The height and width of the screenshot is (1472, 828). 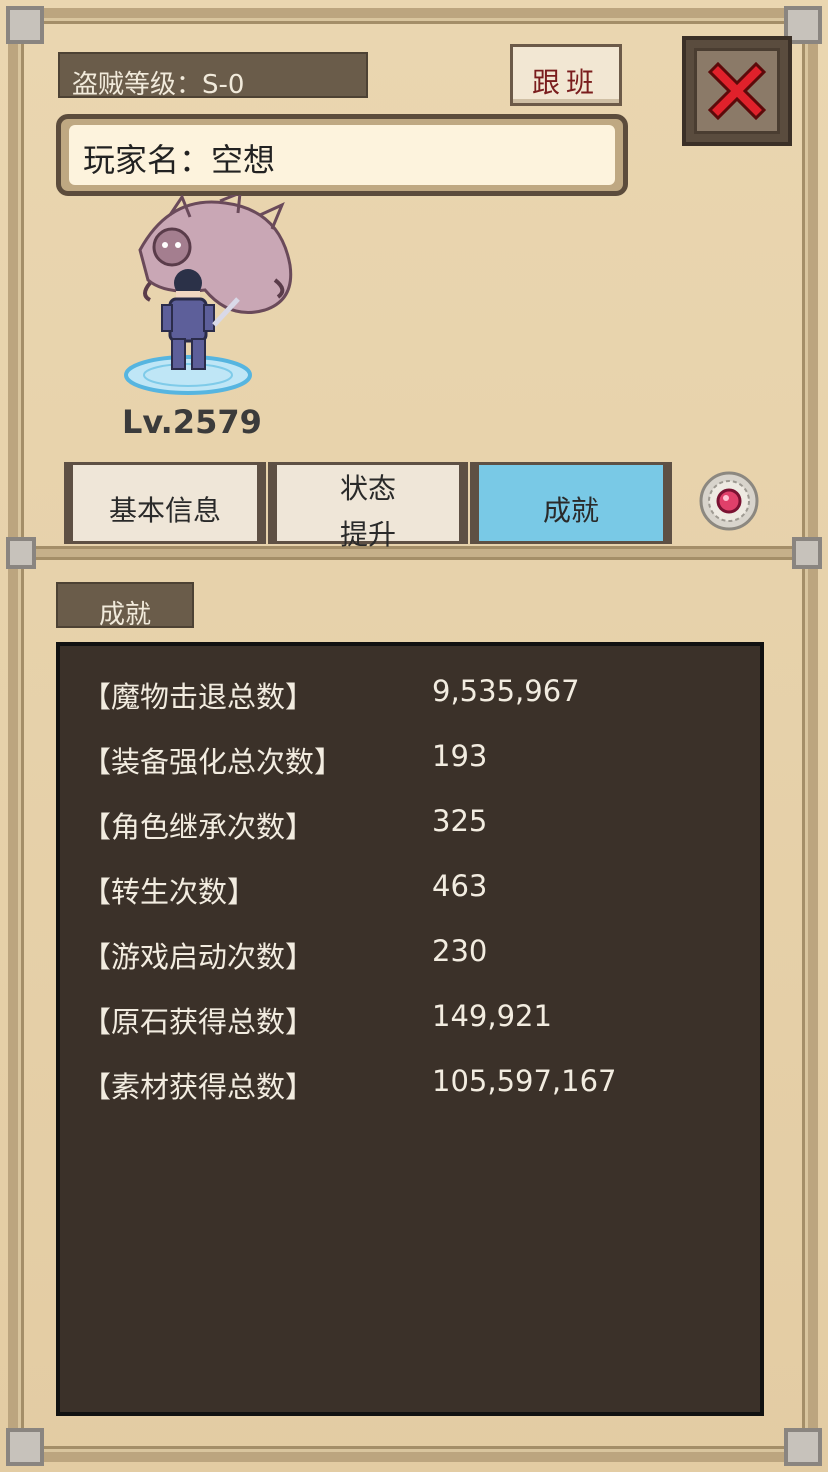 I want to click on achievement-name: 【转生次数】, so click(x=169, y=892).